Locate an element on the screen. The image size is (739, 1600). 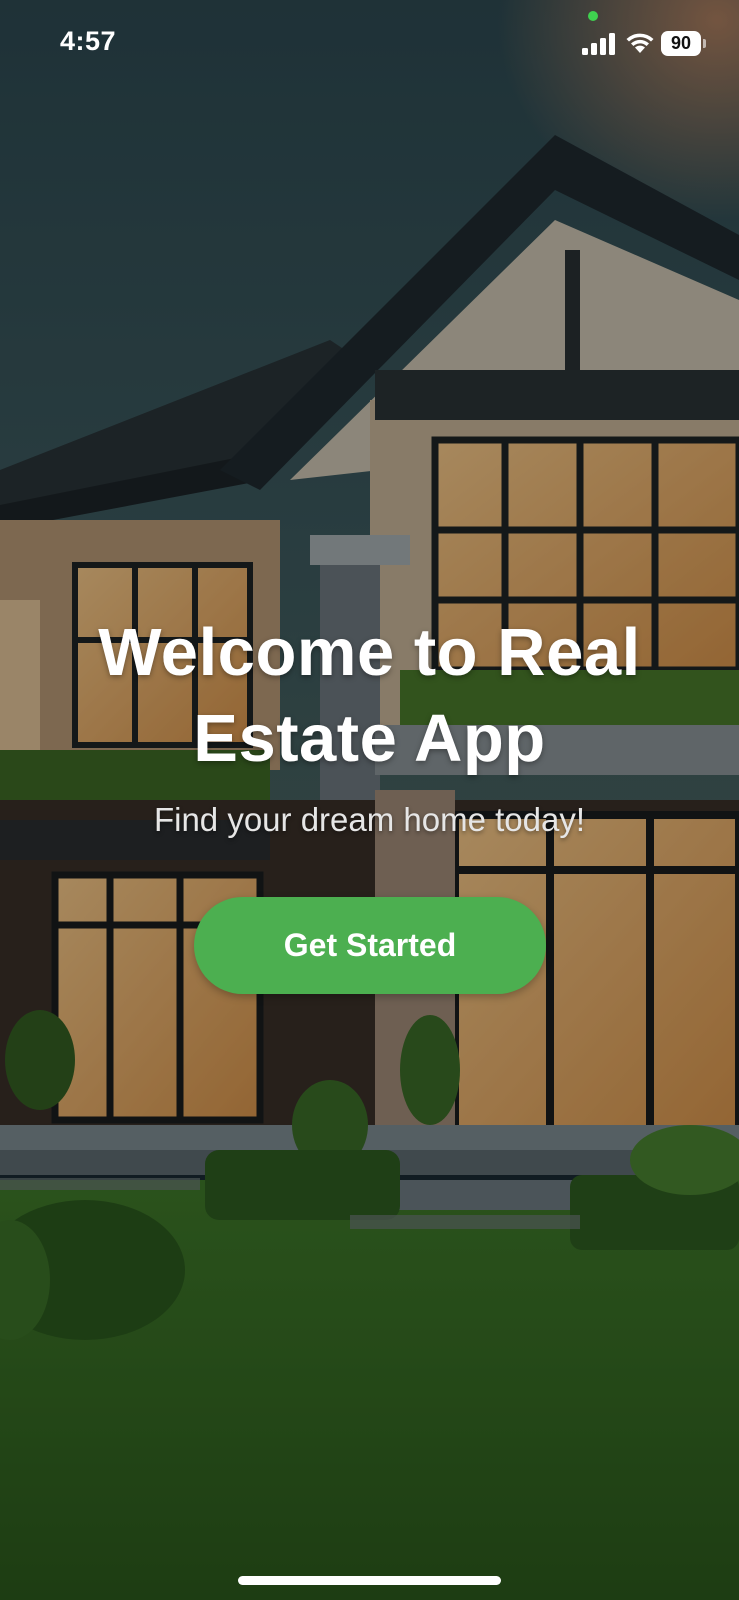
welcome-title-line-2: Estate App is located at coordinates (369, 738).